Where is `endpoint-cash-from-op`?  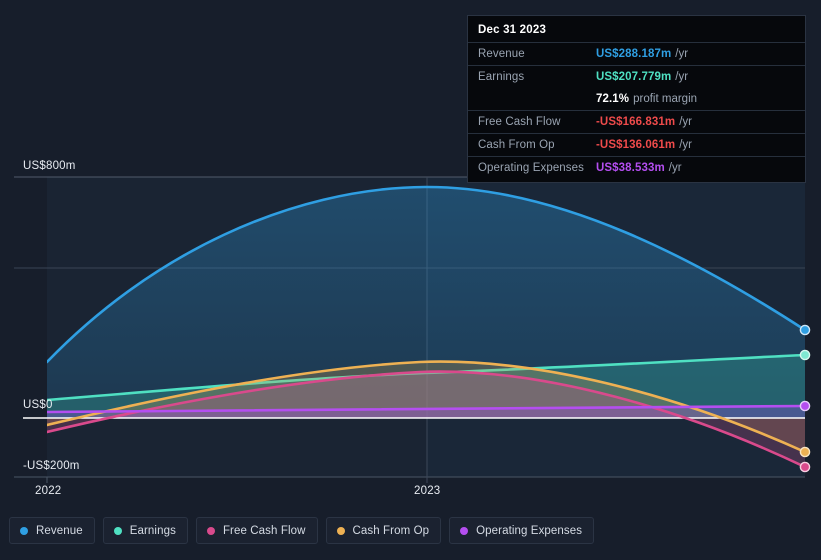 endpoint-cash-from-op is located at coordinates (805, 452).